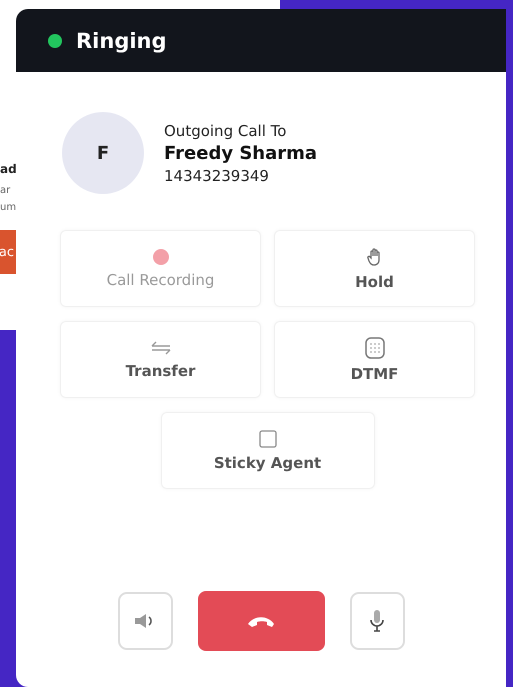  Describe the element at coordinates (145, 621) in the screenshot. I see `speaker-button` at that location.